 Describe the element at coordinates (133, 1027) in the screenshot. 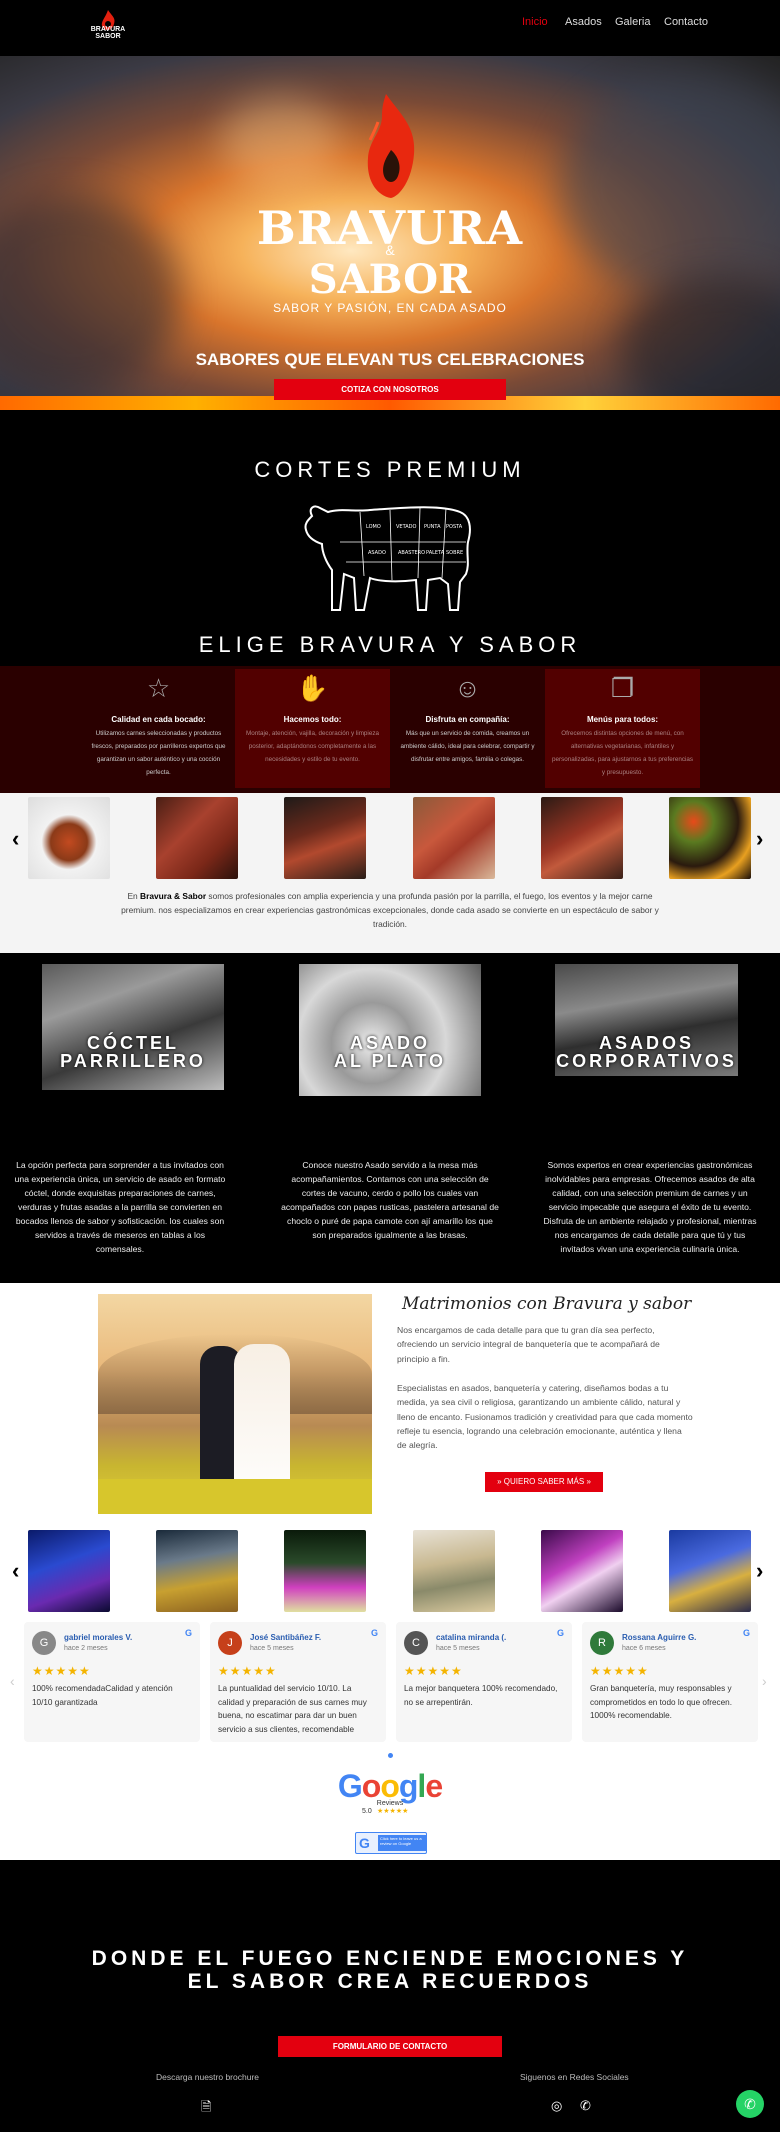

I see `service-cocktail-card: CÓCTEL PARRILLERO` at that location.